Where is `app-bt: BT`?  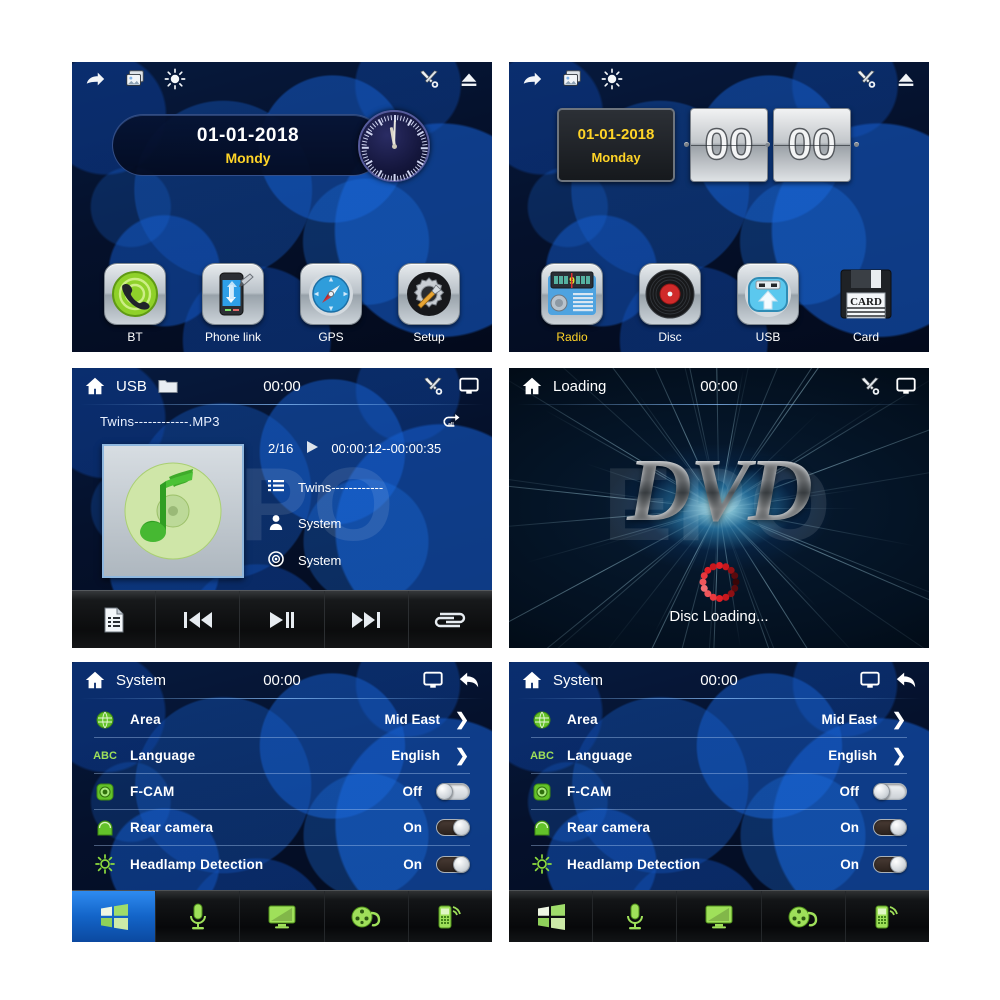
app-bt: BT is located at coordinates (135, 303).